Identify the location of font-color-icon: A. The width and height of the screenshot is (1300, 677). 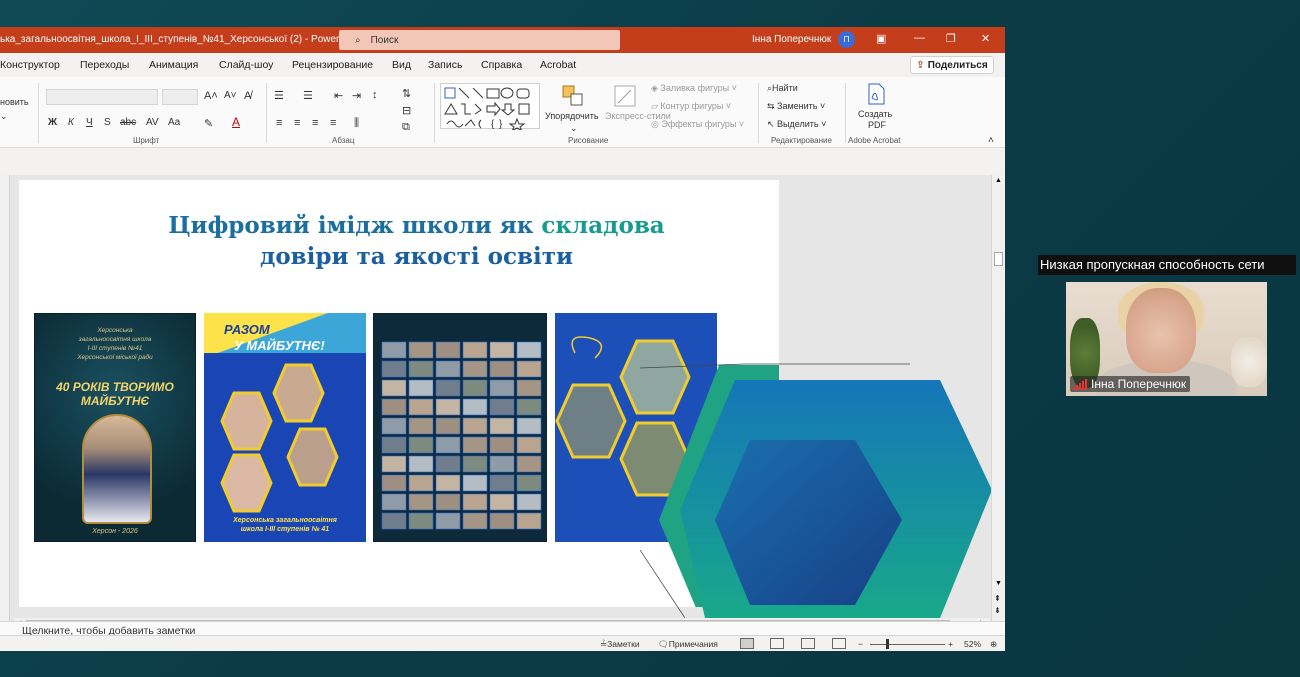
(236, 122).